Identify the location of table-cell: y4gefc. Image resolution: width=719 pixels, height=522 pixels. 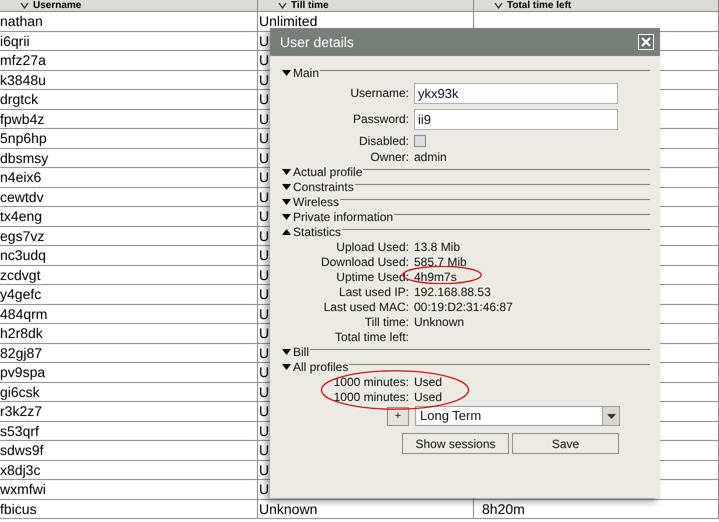
(21, 294).